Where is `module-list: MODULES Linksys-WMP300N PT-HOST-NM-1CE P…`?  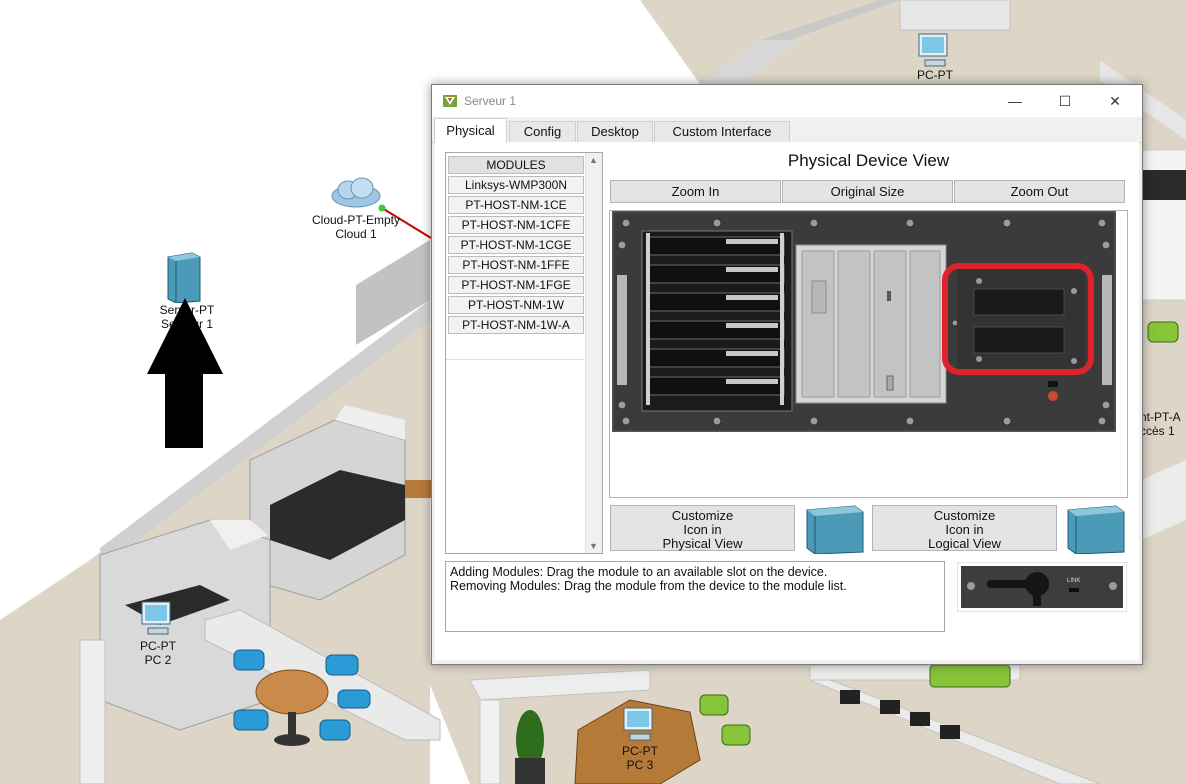 module-list: MODULES Linksys-WMP300N PT-HOST-NM-1CE P… is located at coordinates (524, 353).